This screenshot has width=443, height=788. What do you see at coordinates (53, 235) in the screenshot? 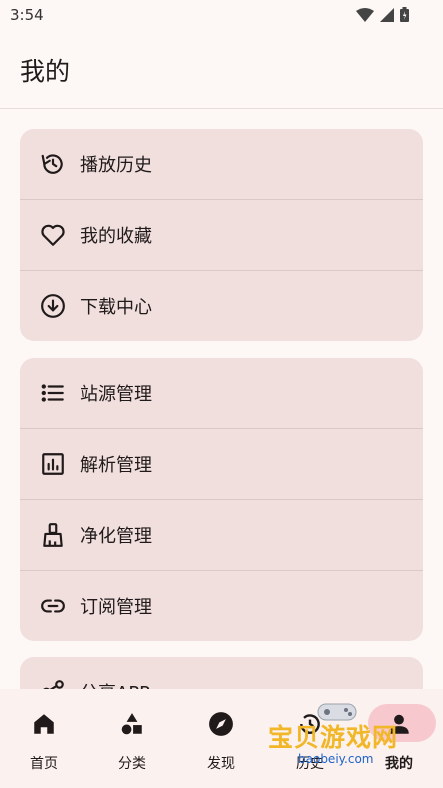
I see `heart-icon` at bounding box center [53, 235].